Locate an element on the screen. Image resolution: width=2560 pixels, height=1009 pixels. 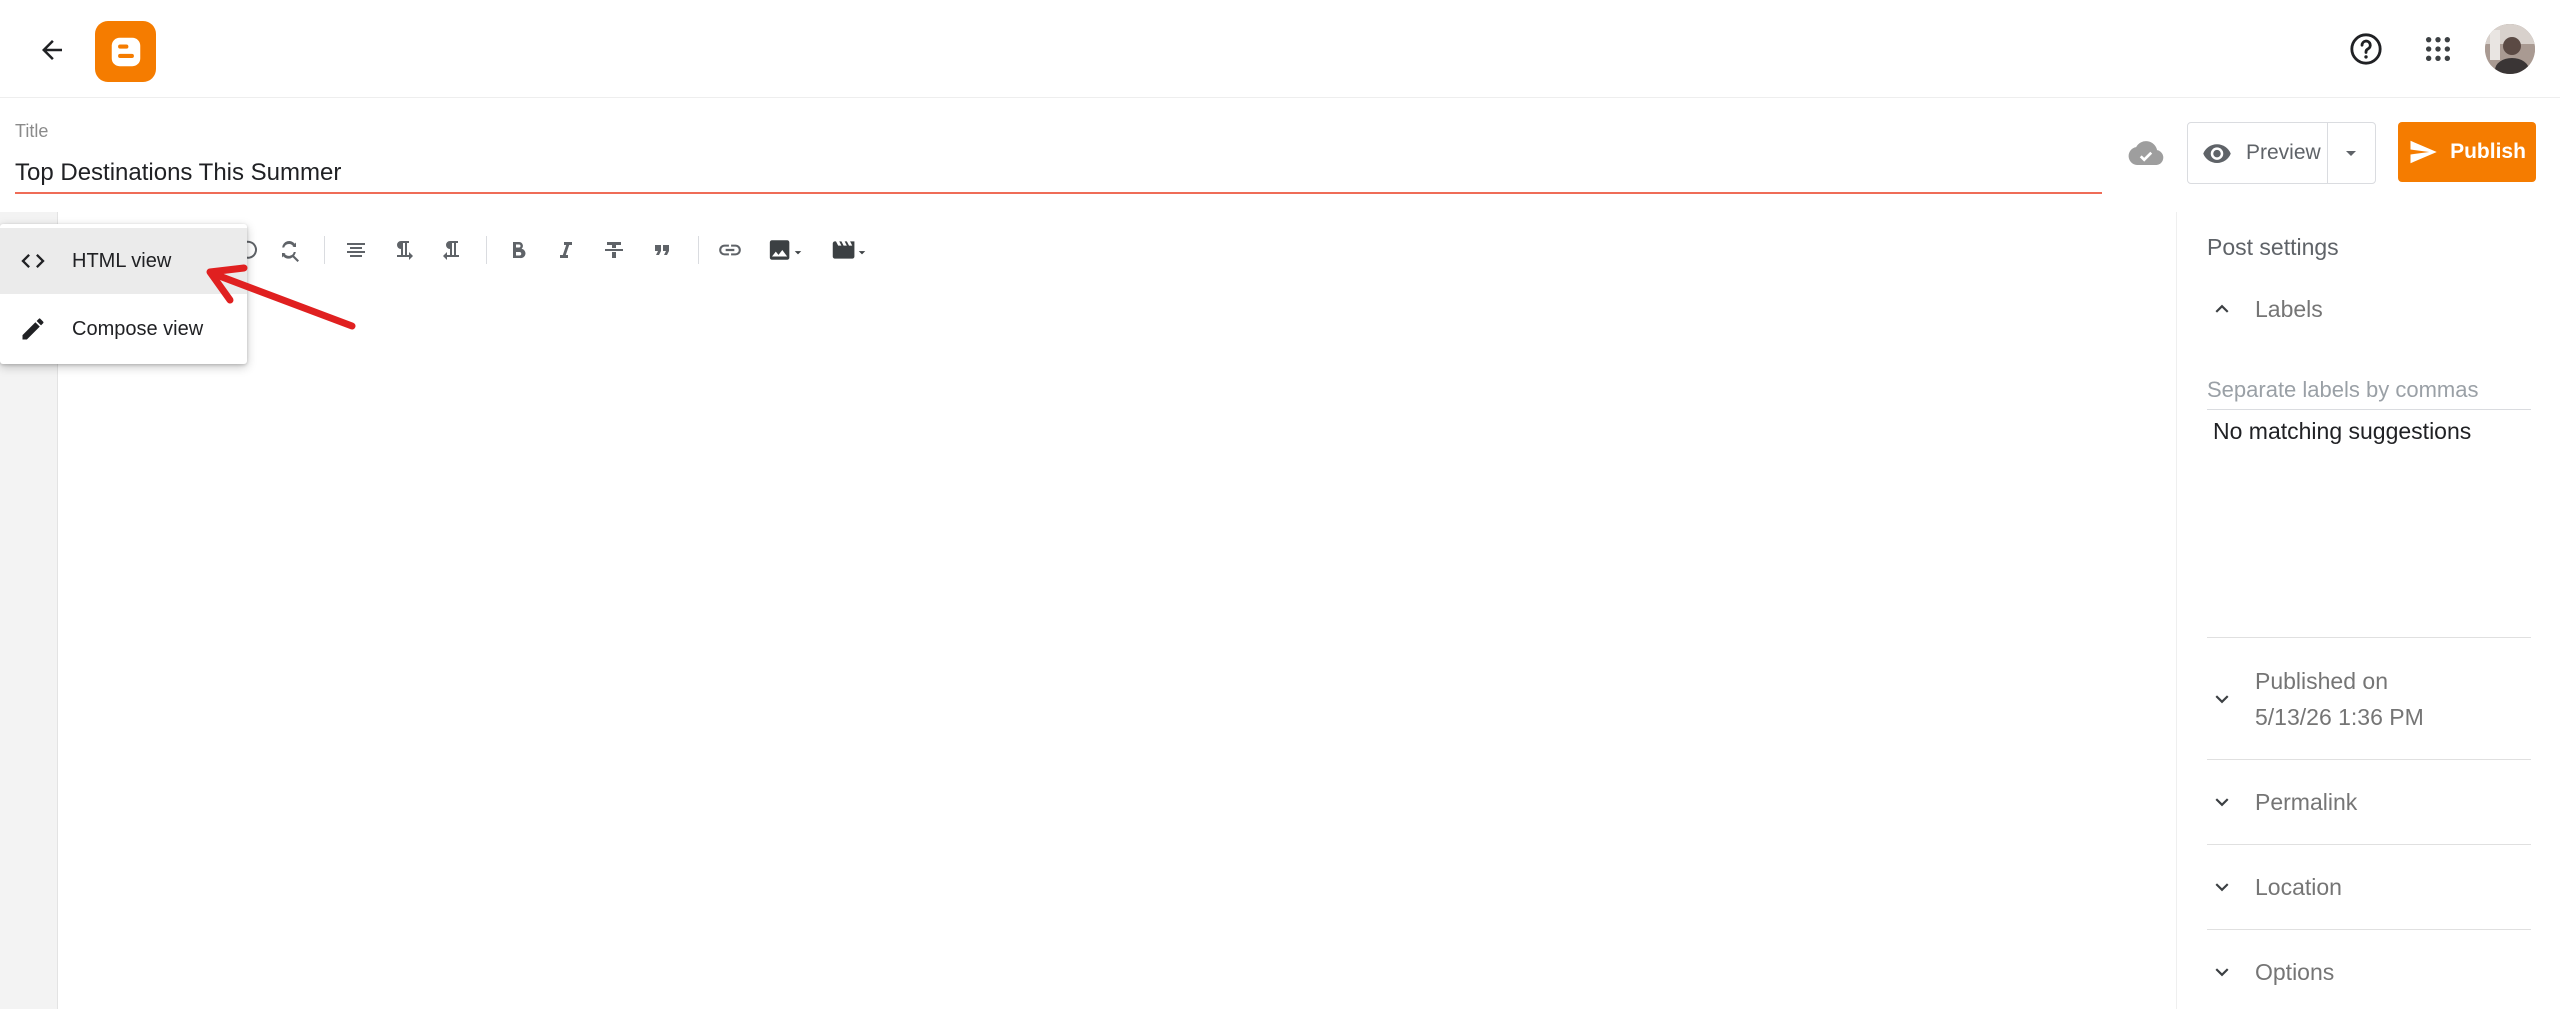
location-section-toggle: Location is located at coordinates (2369, 887).